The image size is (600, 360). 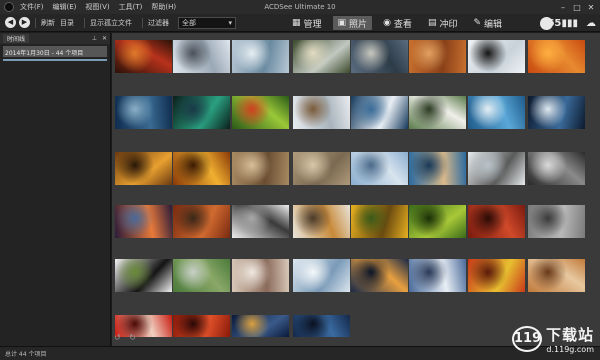 What do you see at coordinates (563, 7) in the screenshot?
I see `minimize-button: –` at bounding box center [563, 7].